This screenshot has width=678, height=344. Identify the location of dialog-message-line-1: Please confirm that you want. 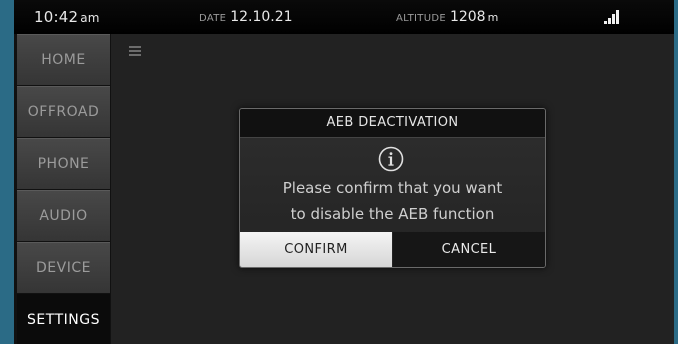
(392, 188).